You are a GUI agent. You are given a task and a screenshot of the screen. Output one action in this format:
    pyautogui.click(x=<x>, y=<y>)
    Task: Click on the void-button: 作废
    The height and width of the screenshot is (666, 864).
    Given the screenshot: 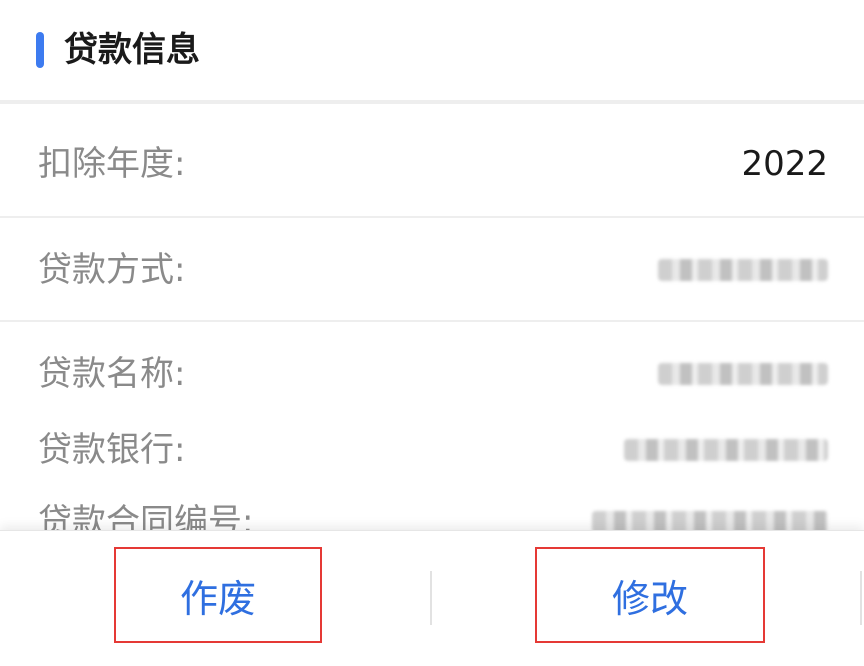 What is the action you would take?
    pyautogui.click(x=218, y=595)
    